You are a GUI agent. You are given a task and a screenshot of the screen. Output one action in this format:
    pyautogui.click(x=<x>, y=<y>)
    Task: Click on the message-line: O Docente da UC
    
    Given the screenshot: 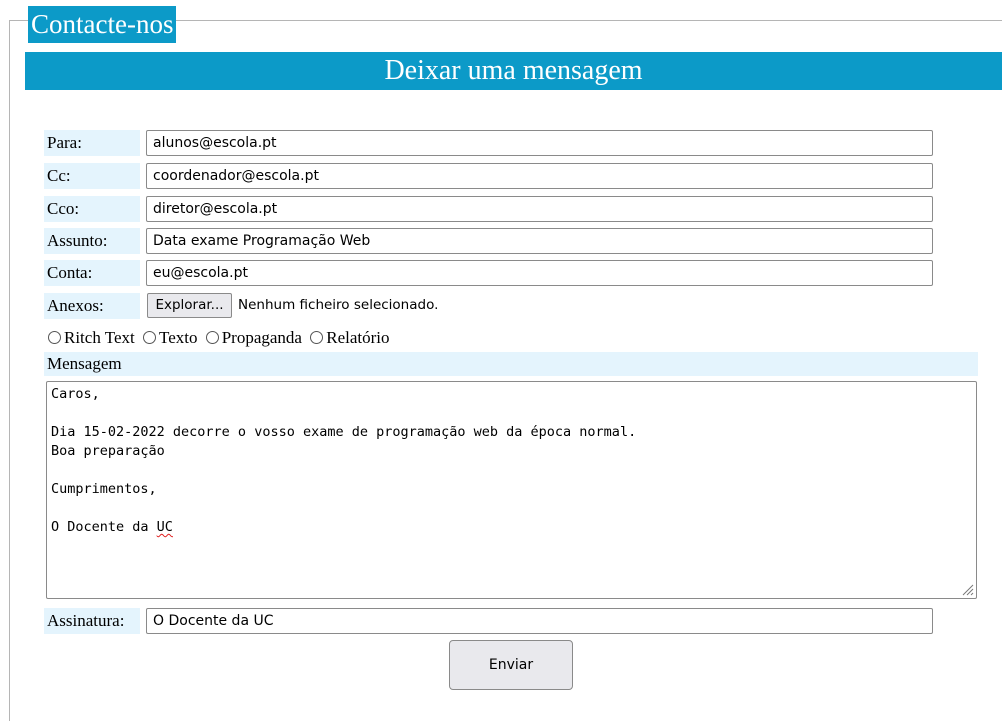 What is the action you would take?
    pyautogui.click(x=511, y=527)
    